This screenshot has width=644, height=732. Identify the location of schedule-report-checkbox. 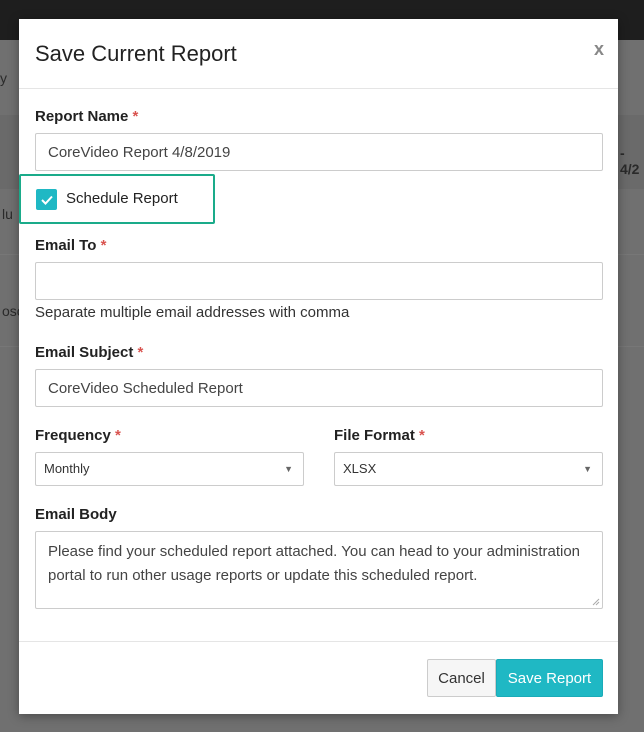
(46, 199).